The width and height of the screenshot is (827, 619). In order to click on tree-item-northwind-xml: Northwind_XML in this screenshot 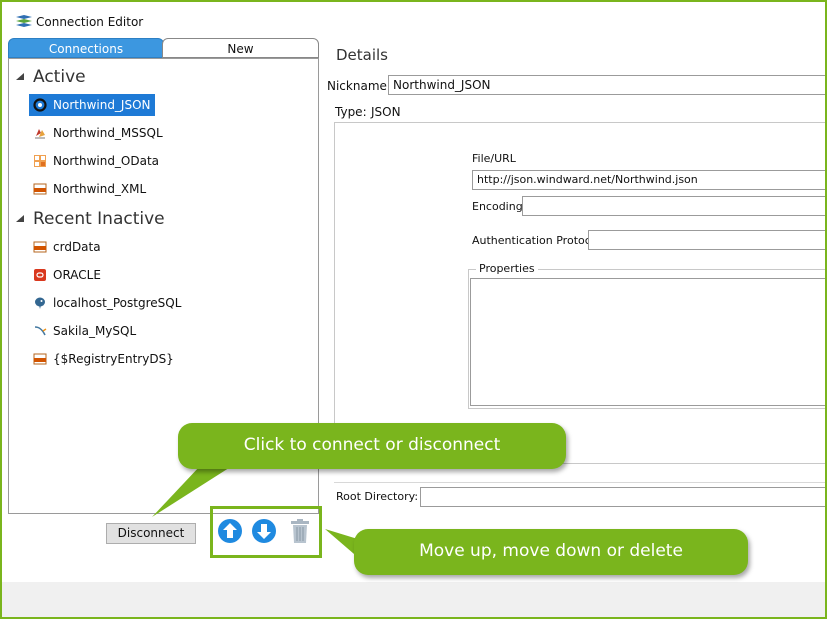, I will do `click(89, 189)`.